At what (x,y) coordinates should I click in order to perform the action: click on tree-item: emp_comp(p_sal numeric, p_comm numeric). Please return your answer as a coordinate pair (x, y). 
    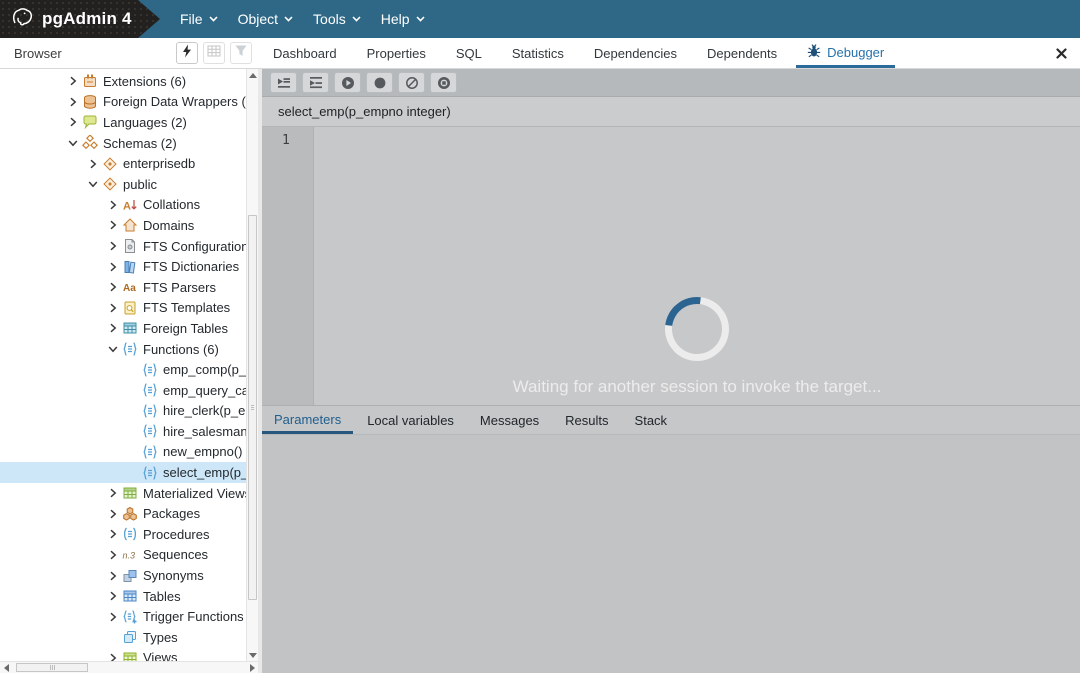
    Looking at the image, I should click on (123, 369).